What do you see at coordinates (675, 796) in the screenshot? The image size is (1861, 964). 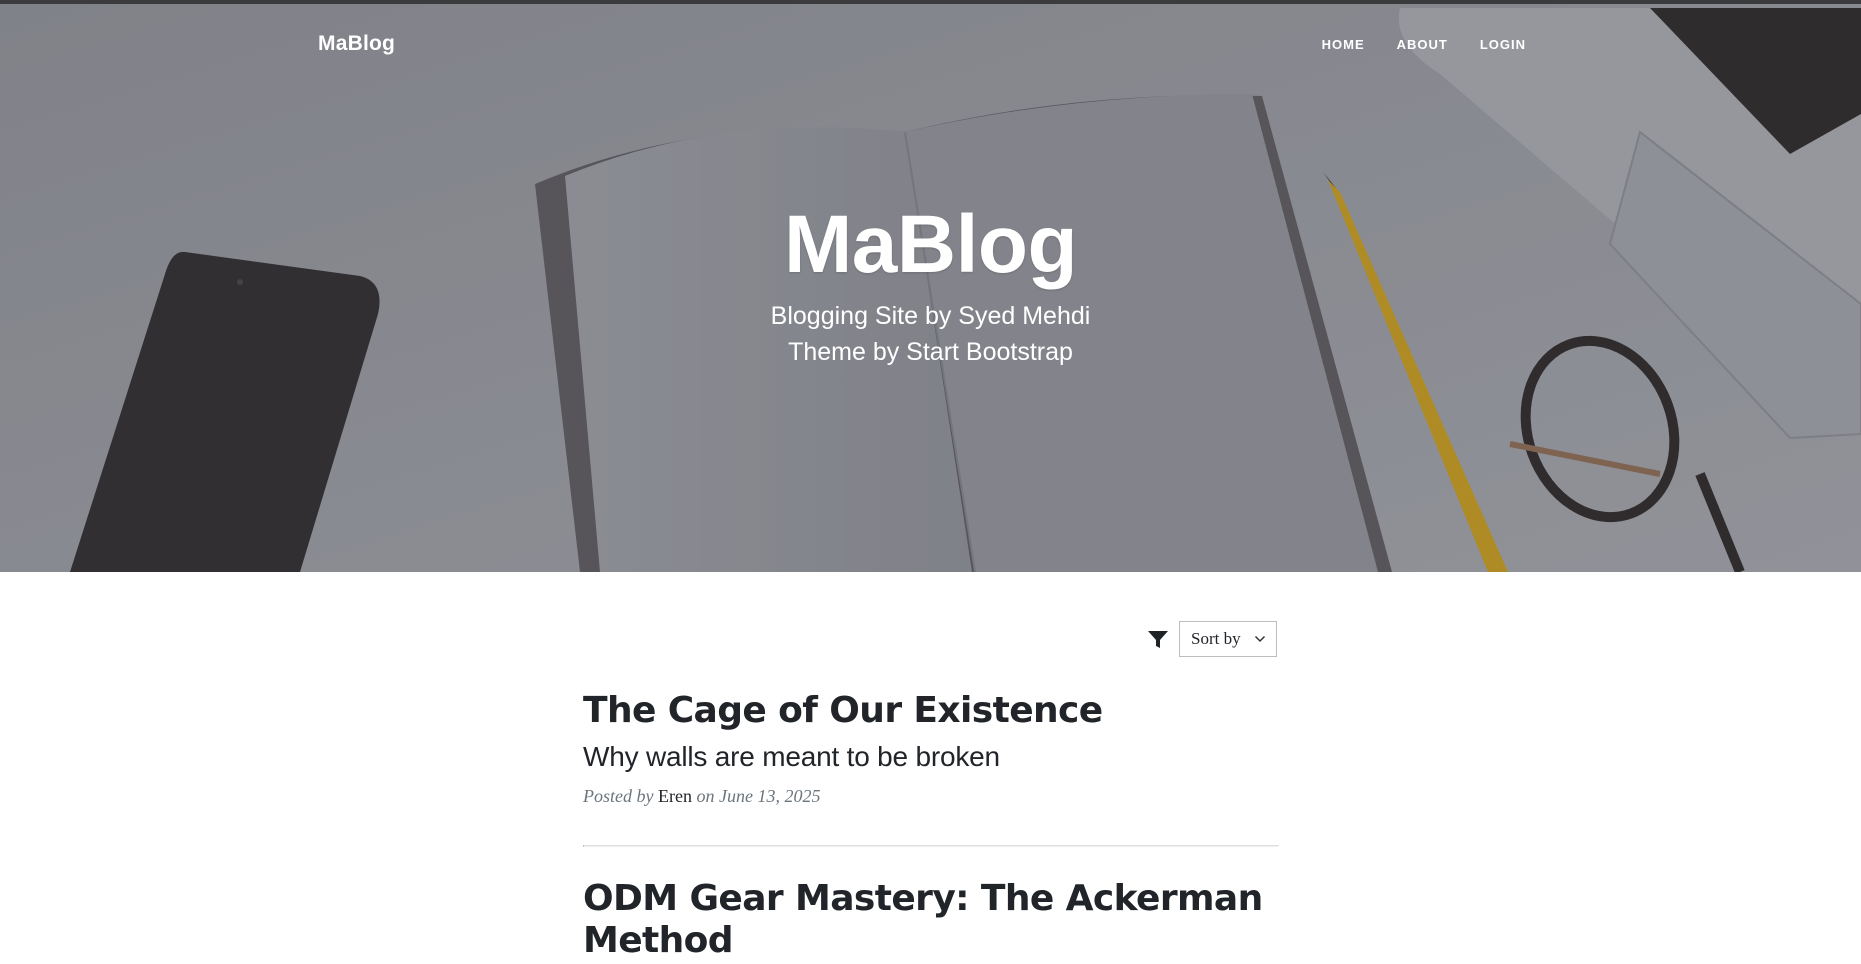 I see `post-author-link: Eren` at bounding box center [675, 796].